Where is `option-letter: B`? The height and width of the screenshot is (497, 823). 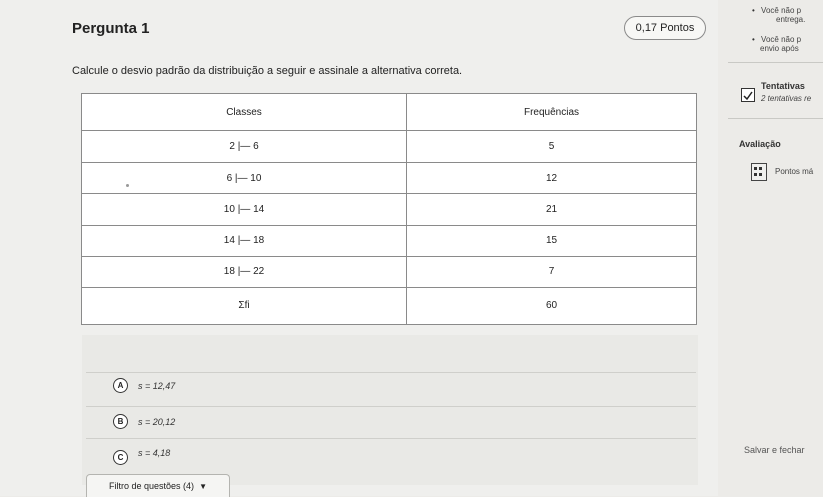 option-letter: B is located at coordinates (120, 421).